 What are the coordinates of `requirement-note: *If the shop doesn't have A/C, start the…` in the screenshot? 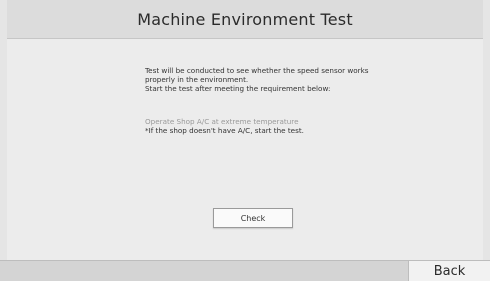 It's located at (224, 131).